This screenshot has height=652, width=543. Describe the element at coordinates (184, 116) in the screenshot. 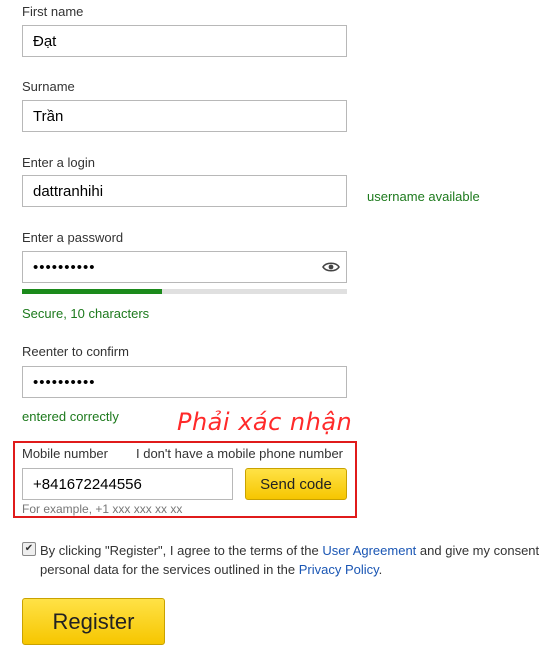

I see `surname-input` at that location.